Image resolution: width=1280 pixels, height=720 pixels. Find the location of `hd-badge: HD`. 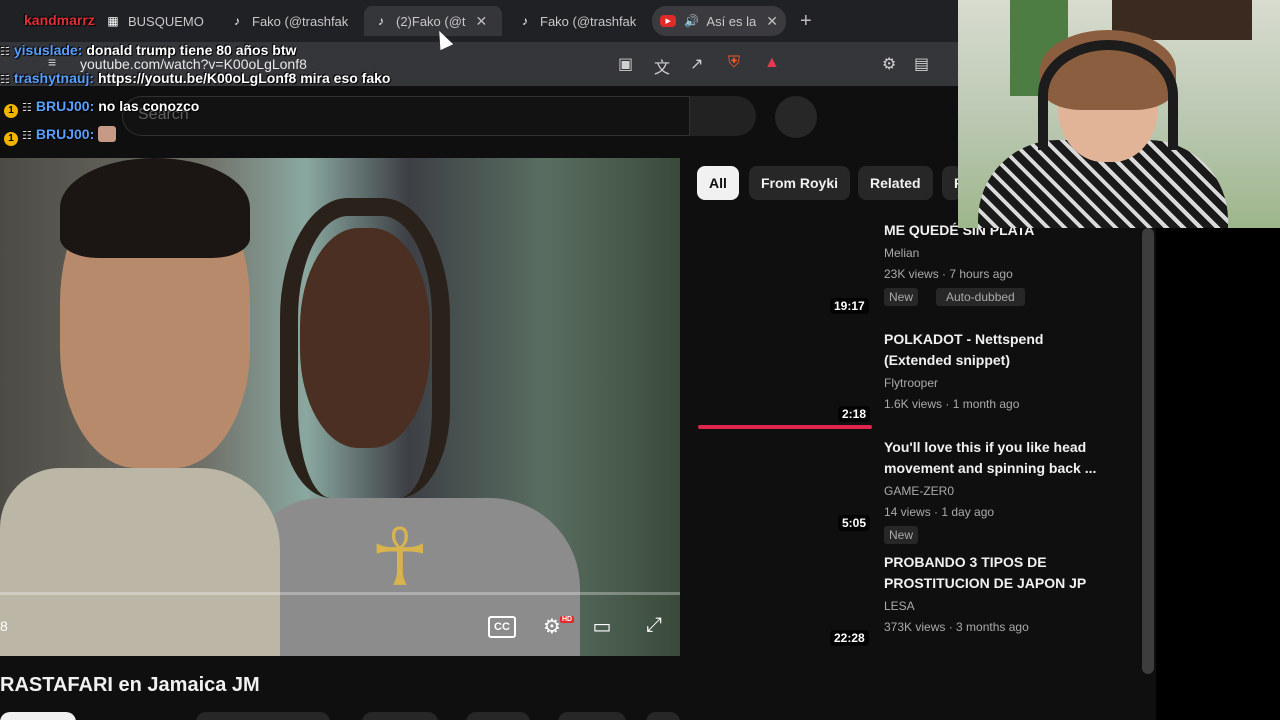

hd-badge: HD is located at coordinates (567, 619).